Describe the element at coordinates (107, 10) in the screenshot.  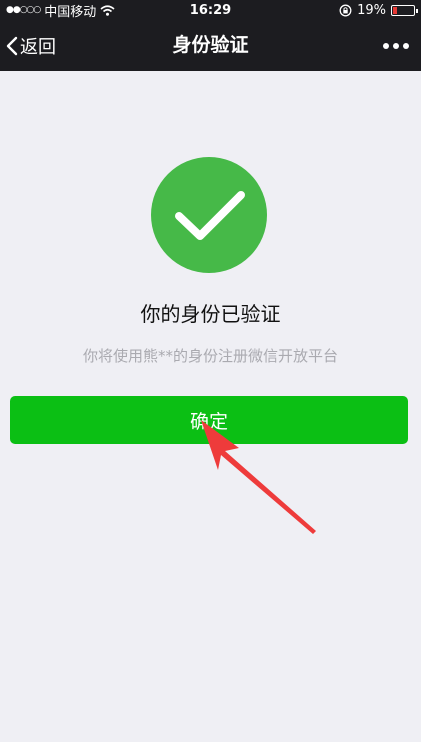
I see `wifi-icon` at that location.